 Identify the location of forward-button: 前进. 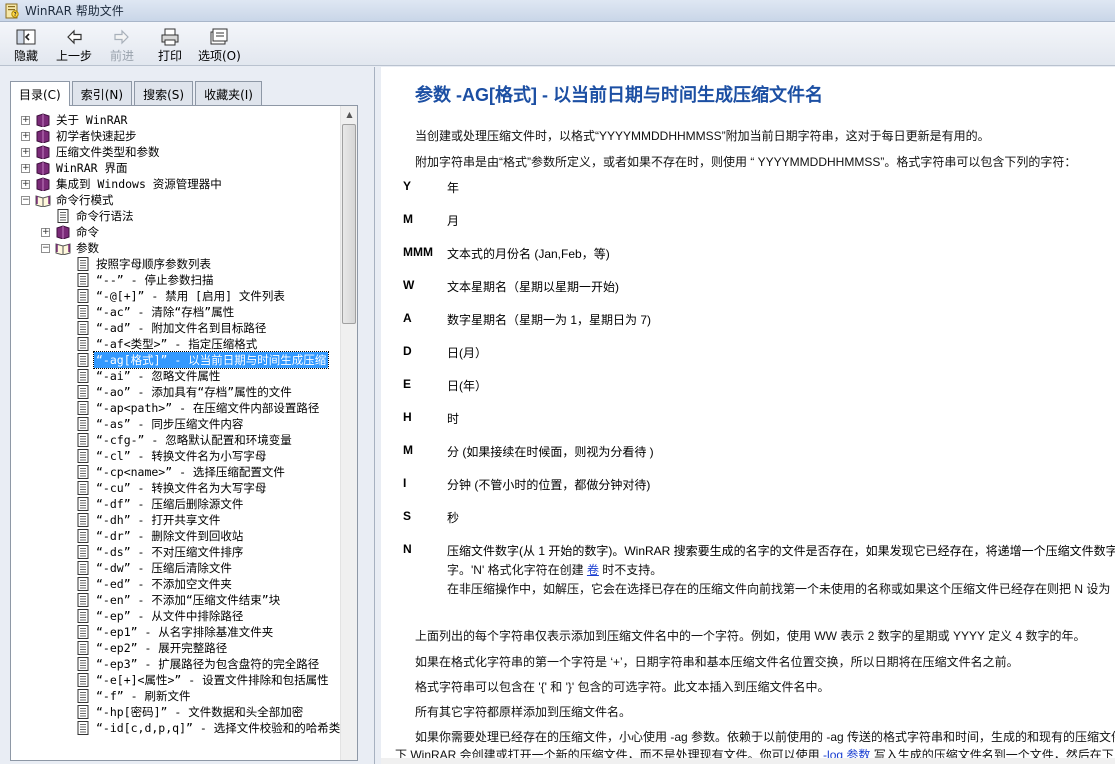
(122, 43).